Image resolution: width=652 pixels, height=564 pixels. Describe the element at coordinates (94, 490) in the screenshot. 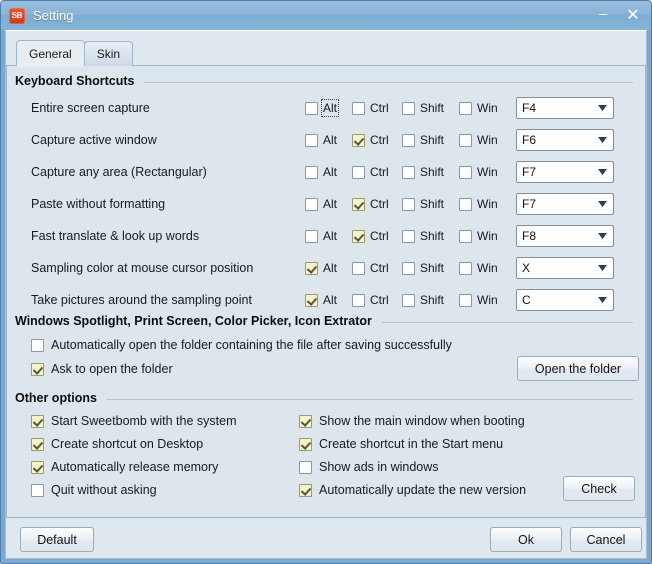

I see `option-quit-without-asking: Quit without asking` at that location.